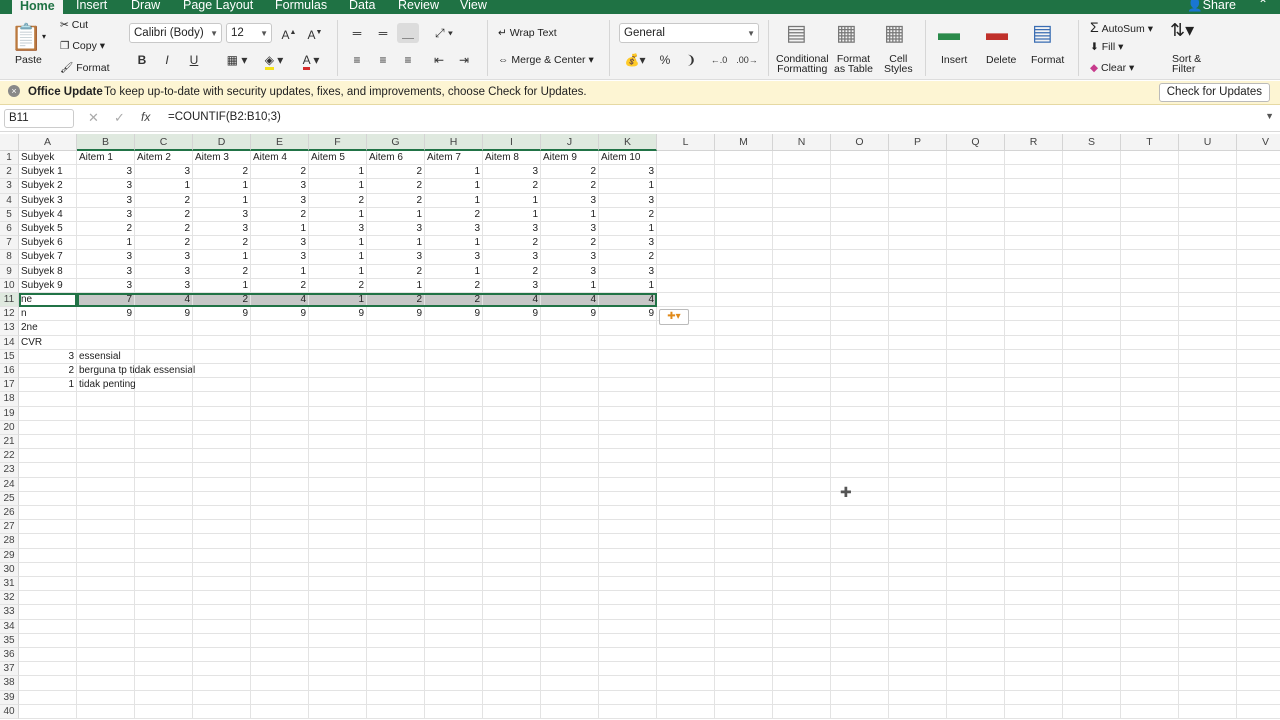 The height and width of the screenshot is (720, 1280). Describe the element at coordinates (918, 669) in the screenshot. I see `cell-P37` at that location.